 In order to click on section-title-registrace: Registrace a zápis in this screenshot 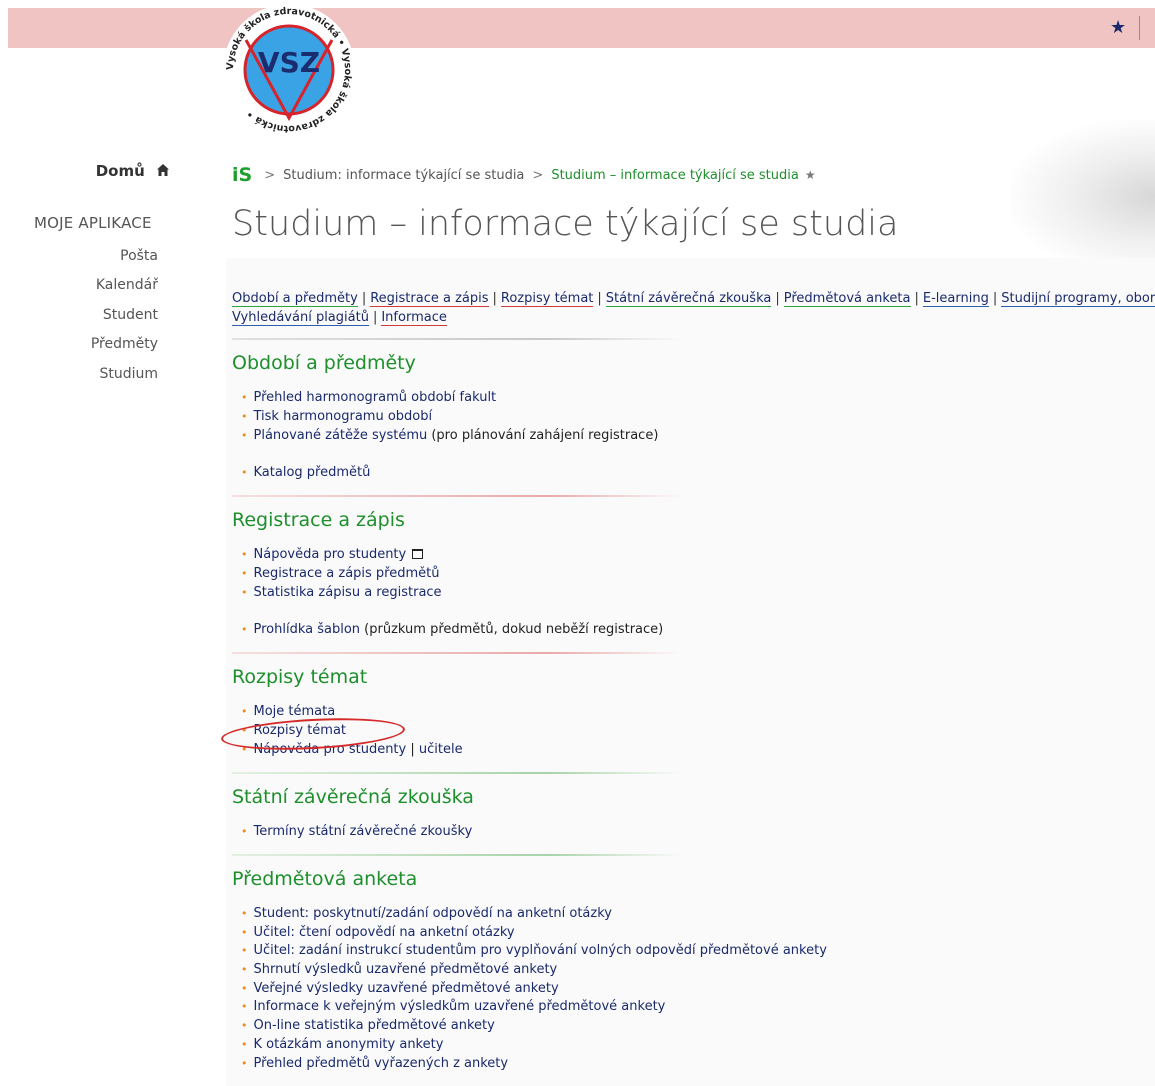, I will do `click(318, 520)`.